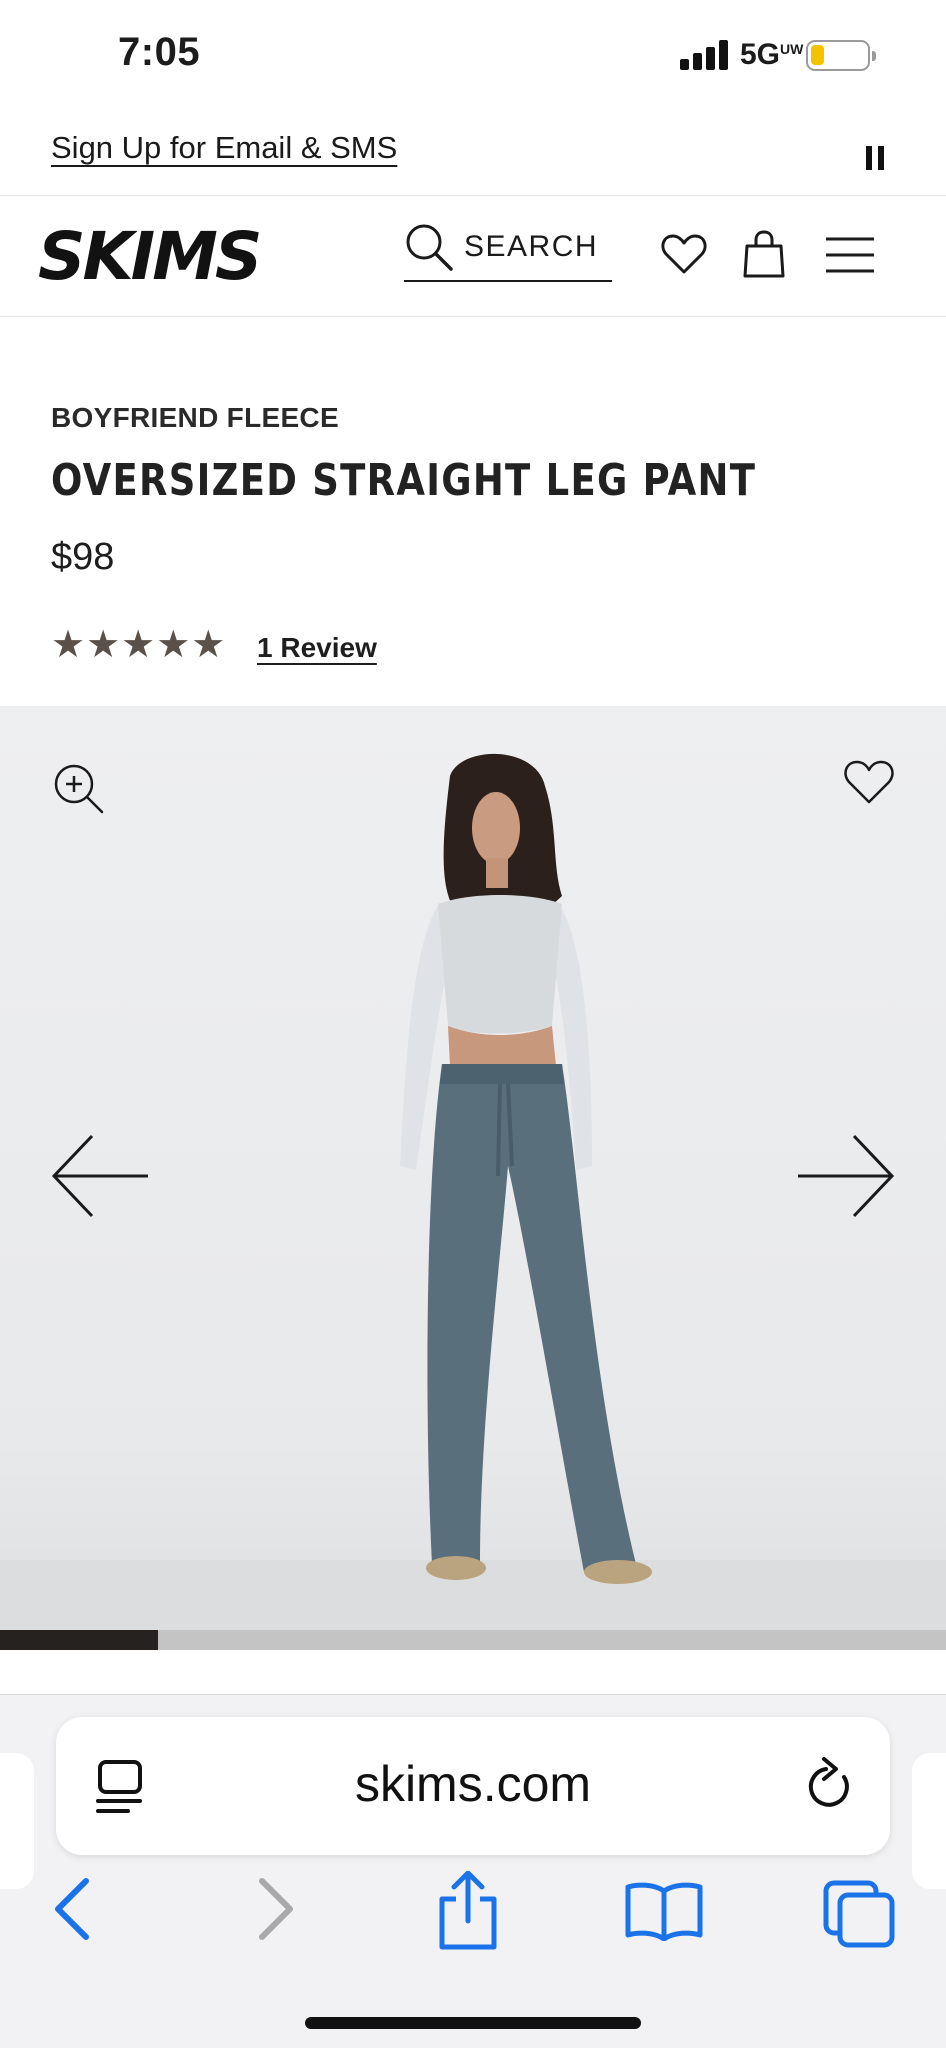 Image resolution: width=946 pixels, height=2048 pixels. Describe the element at coordinates (929, 1821) in the screenshot. I see `next-tab-preview` at that location.